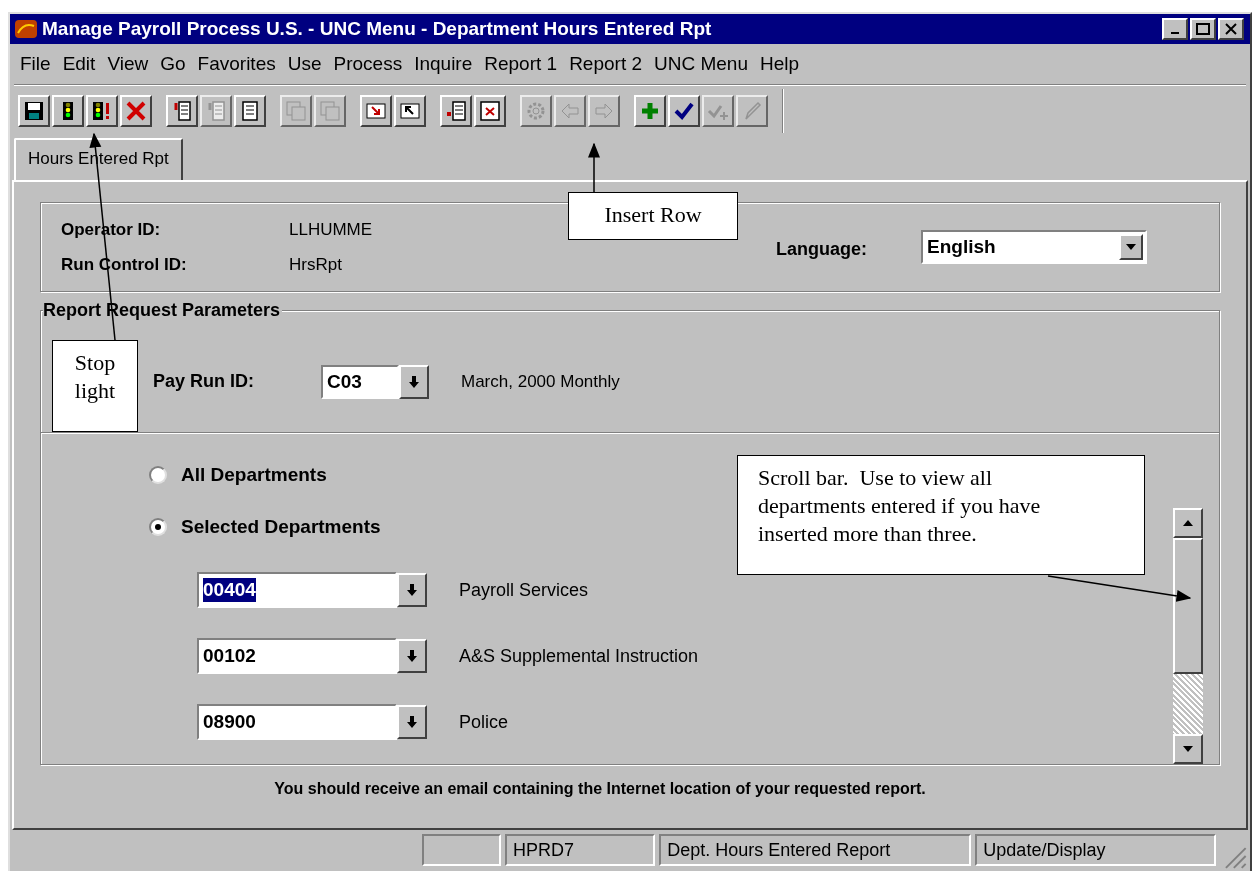 This screenshot has width=1252, height=871. What do you see at coordinates (443, 64) in the screenshot?
I see `menu-item: Inquire` at bounding box center [443, 64].